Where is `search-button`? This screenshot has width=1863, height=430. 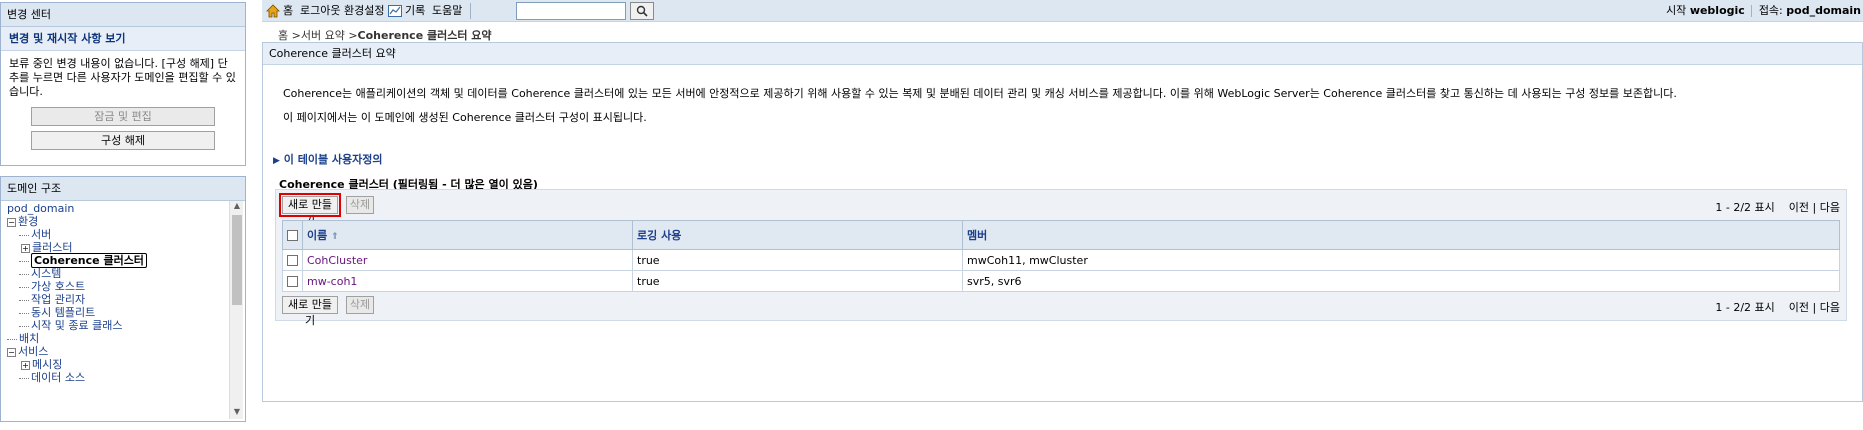 search-button is located at coordinates (642, 11).